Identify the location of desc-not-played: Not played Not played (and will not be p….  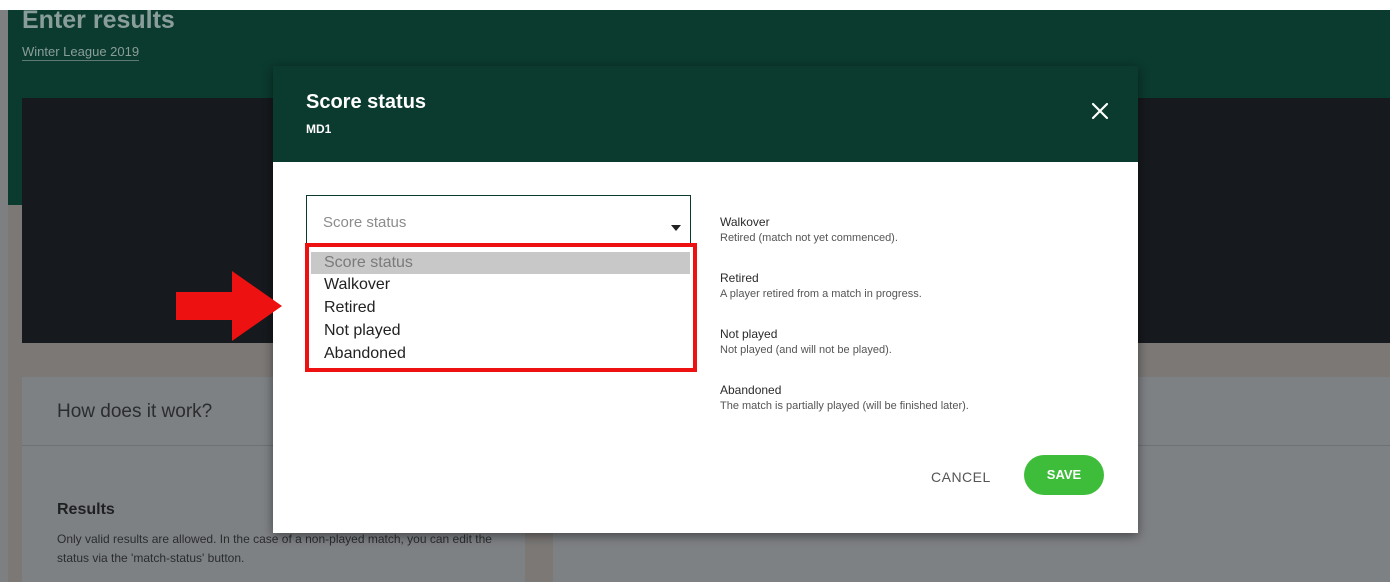
(915, 342).